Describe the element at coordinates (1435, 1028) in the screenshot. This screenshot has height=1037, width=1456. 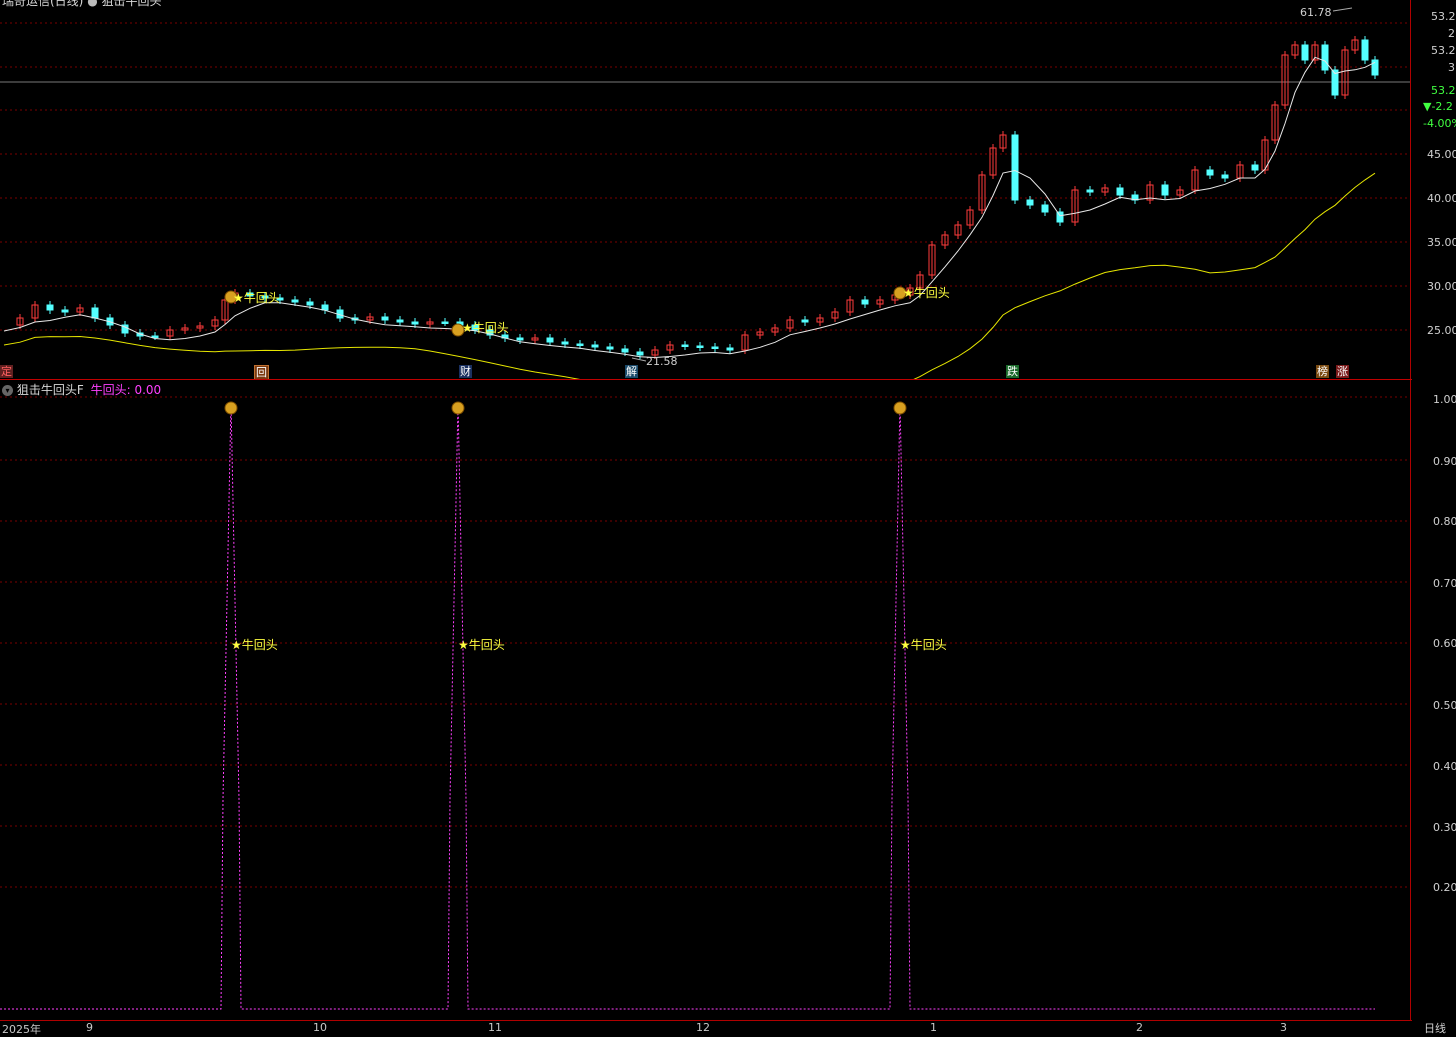
I see `period-label: 日线` at that location.